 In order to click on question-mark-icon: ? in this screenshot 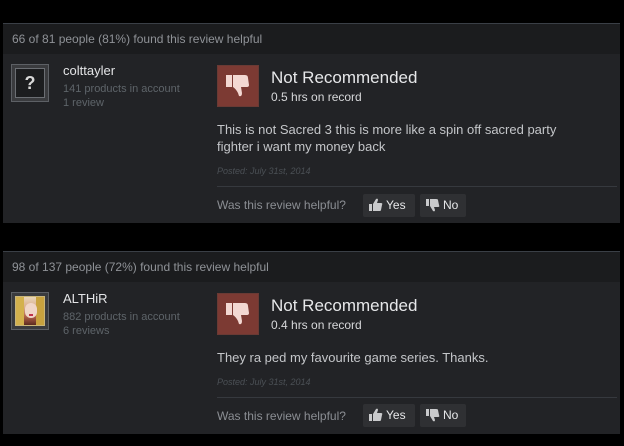, I will do `click(30, 83)`.